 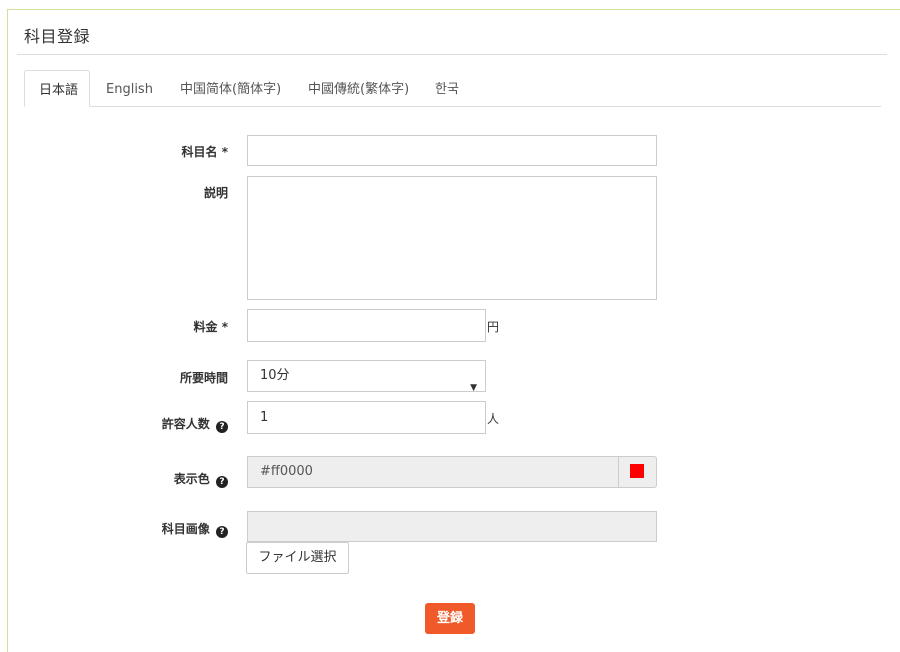 I want to click on duration-label: 所要時間, so click(x=203, y=378).